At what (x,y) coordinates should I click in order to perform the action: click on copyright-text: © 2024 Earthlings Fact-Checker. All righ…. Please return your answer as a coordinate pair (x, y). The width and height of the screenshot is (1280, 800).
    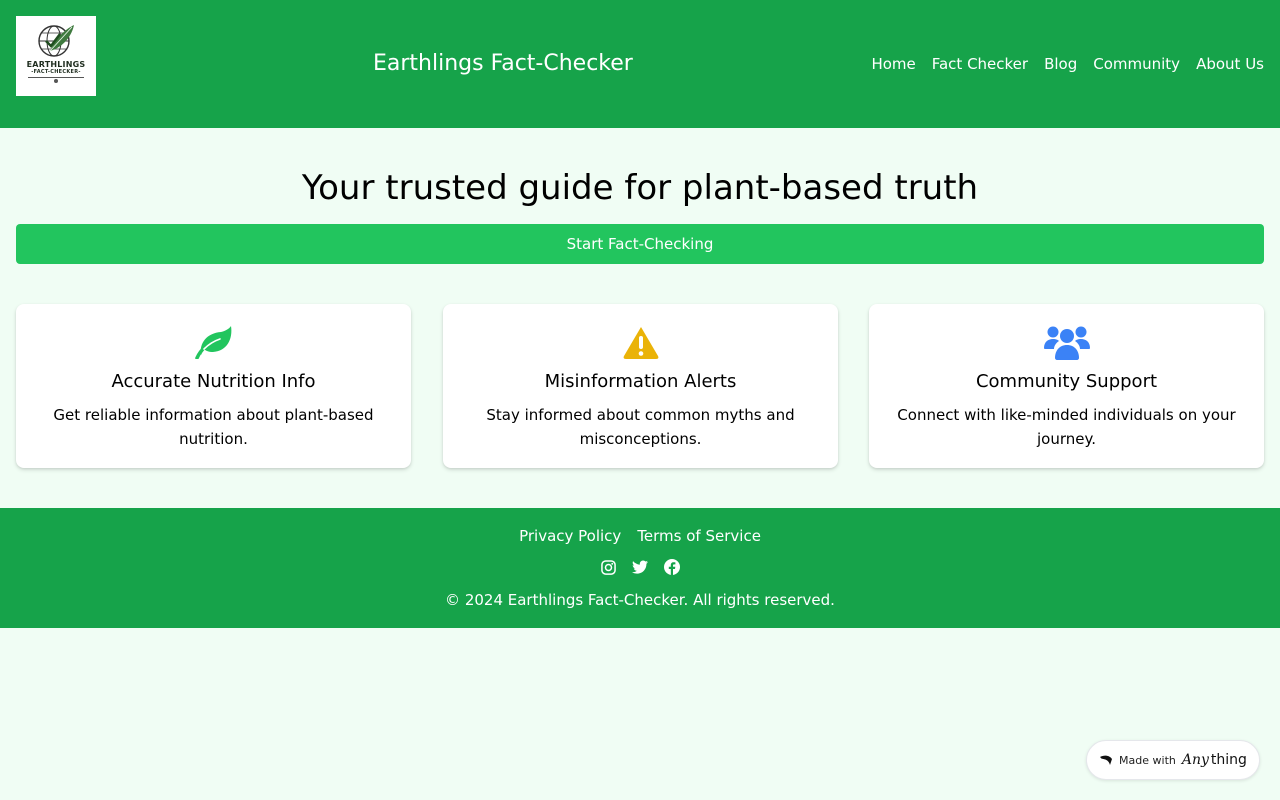
    Looking at the image, I should click on (640, 600).